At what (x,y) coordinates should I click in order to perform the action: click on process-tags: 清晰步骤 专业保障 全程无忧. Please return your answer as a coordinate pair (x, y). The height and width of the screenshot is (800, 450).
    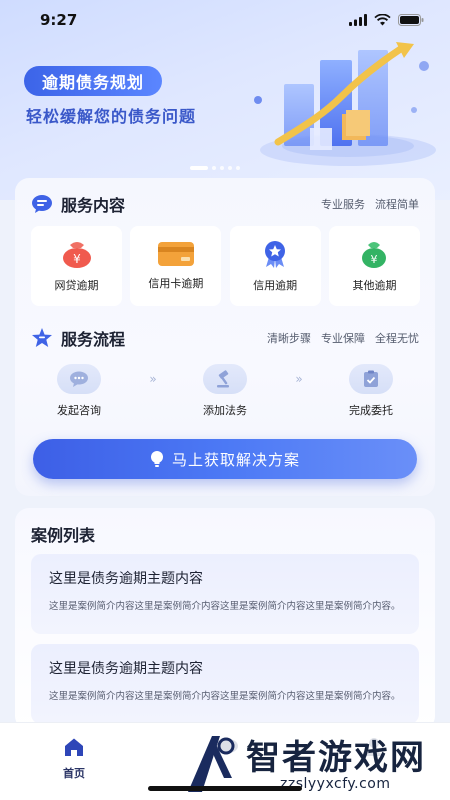
    Looking at the image, I should click on (343, 338).